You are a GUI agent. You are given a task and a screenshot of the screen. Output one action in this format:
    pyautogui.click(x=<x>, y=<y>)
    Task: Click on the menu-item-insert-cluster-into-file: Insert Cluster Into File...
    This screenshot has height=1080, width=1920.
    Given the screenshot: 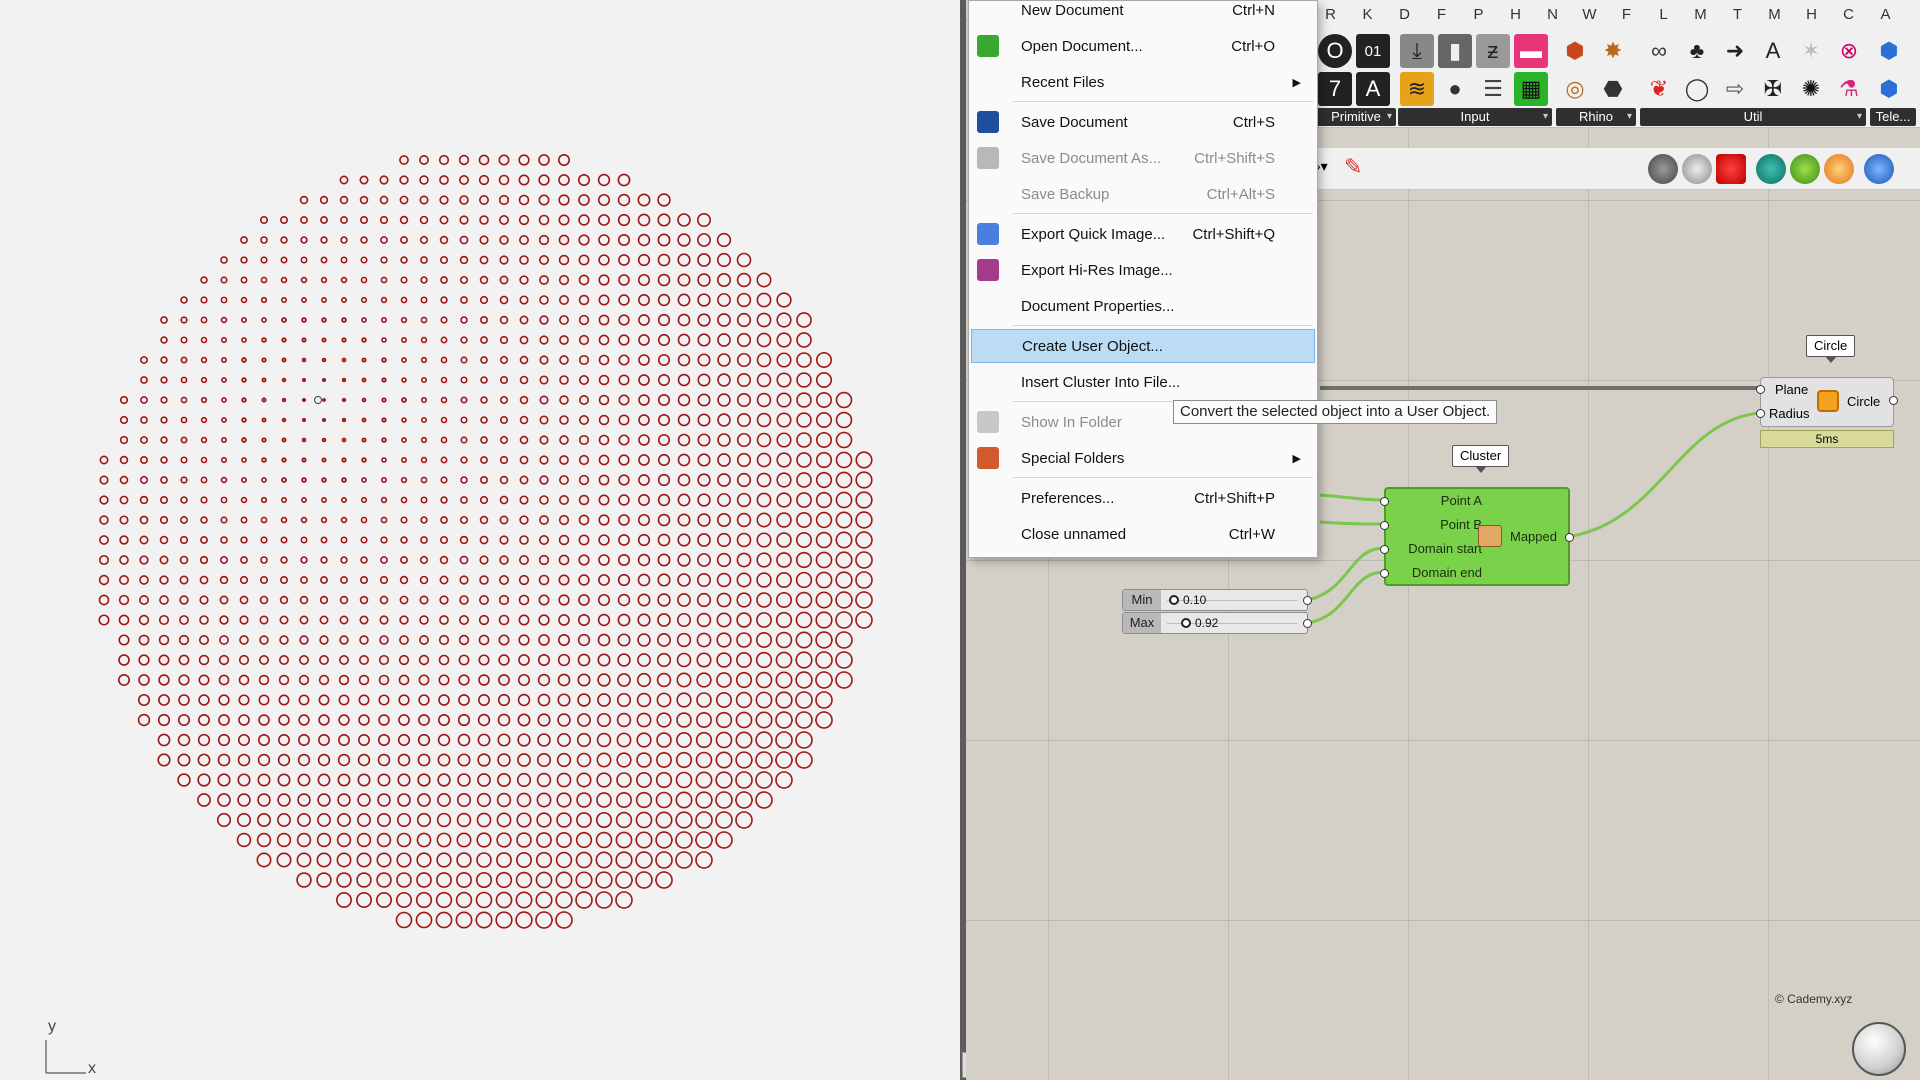 What is the action you would take?
    pyautogui.click(x=1143, y=382)
    